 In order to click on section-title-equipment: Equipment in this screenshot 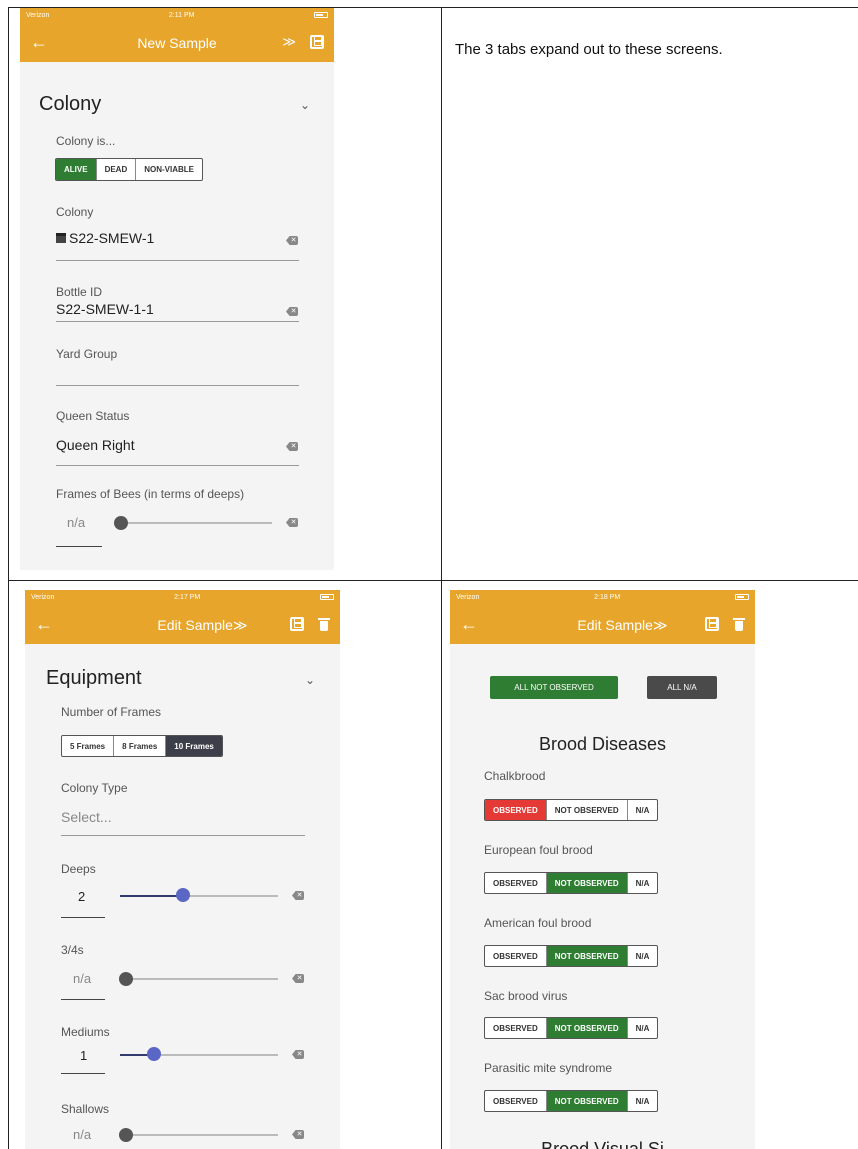, I will do `click(94, 678)`.